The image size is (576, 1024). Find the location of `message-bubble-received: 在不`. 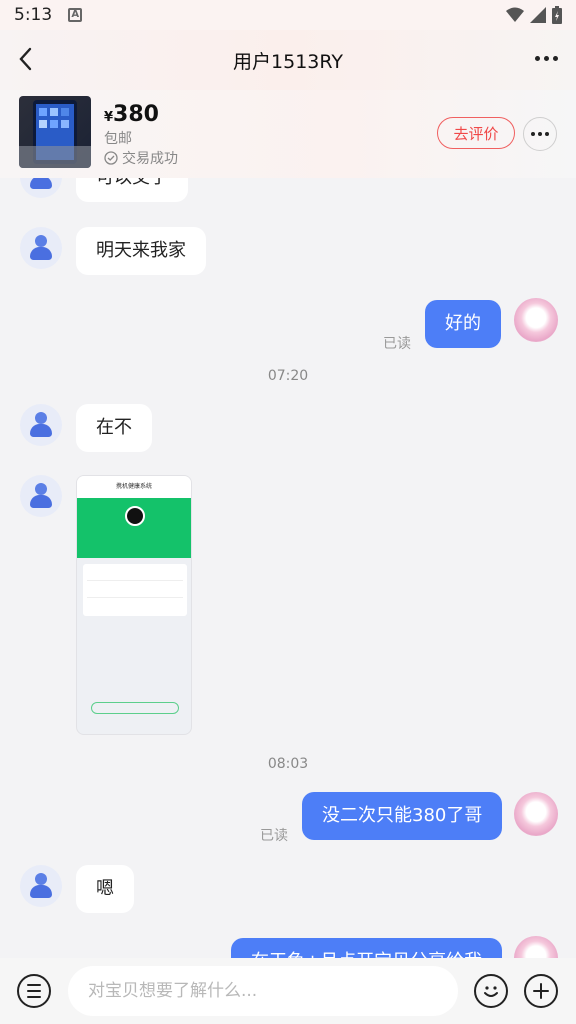

message-bubble-received: 在不 is located at coordinates (114, 428).